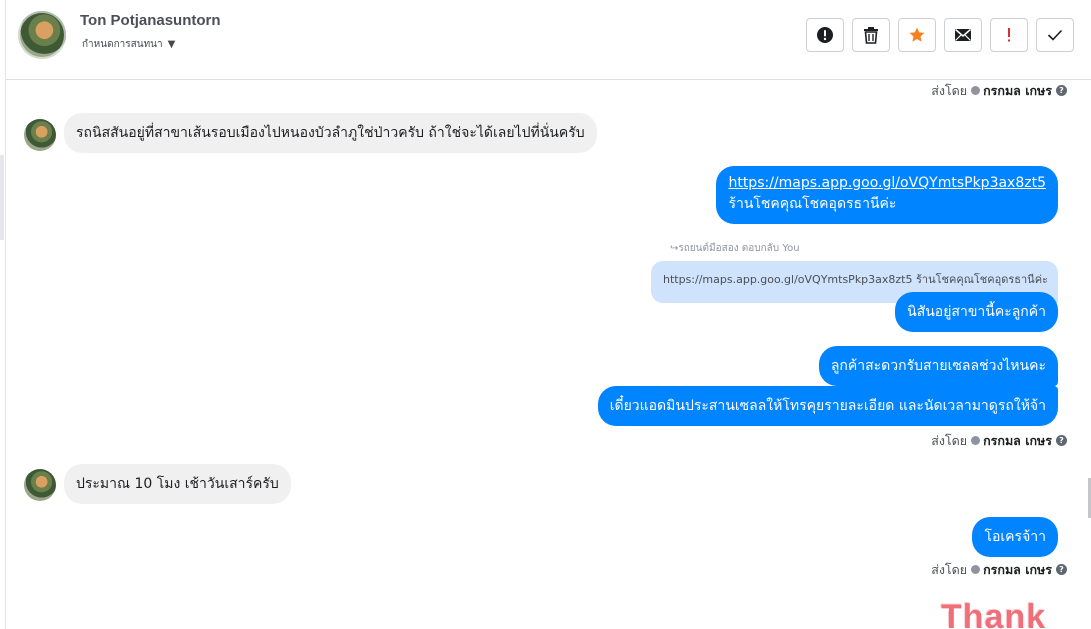 This screenshot has width=1091, height=629. I want to click on exclamation-circle-icon, so click(825, 35).